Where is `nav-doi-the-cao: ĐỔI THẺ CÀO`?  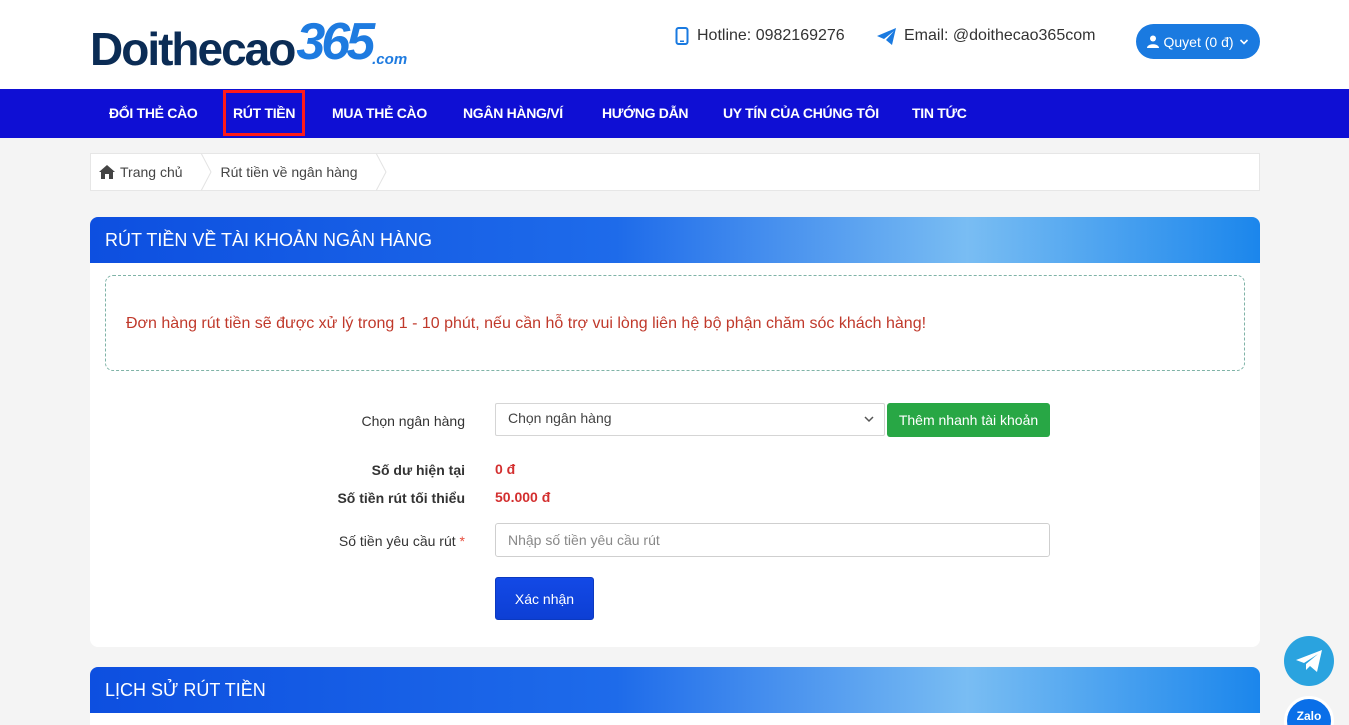
nav-doi-the-cao: ĐỔI THẺ CÀO is located at coordinates (153, 113).